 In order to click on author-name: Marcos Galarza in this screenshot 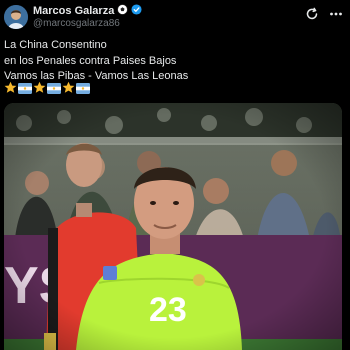, I will do `click(73, 11)`.